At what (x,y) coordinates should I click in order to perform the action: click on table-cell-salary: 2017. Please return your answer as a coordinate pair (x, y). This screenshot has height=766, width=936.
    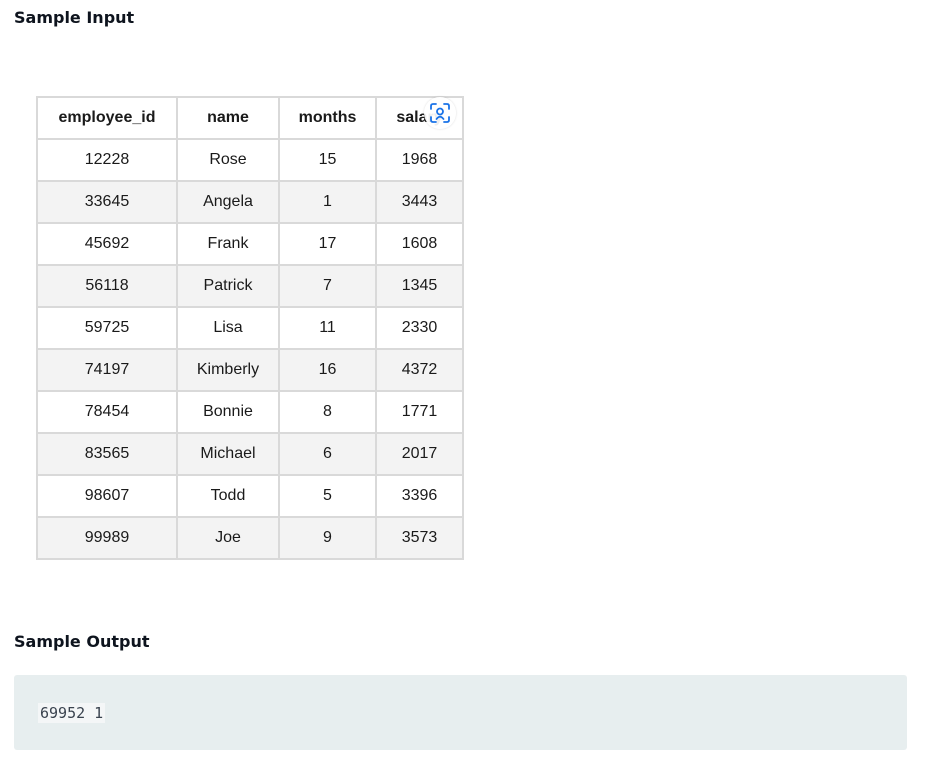
    Looking at the image, I should click on (419, 454).